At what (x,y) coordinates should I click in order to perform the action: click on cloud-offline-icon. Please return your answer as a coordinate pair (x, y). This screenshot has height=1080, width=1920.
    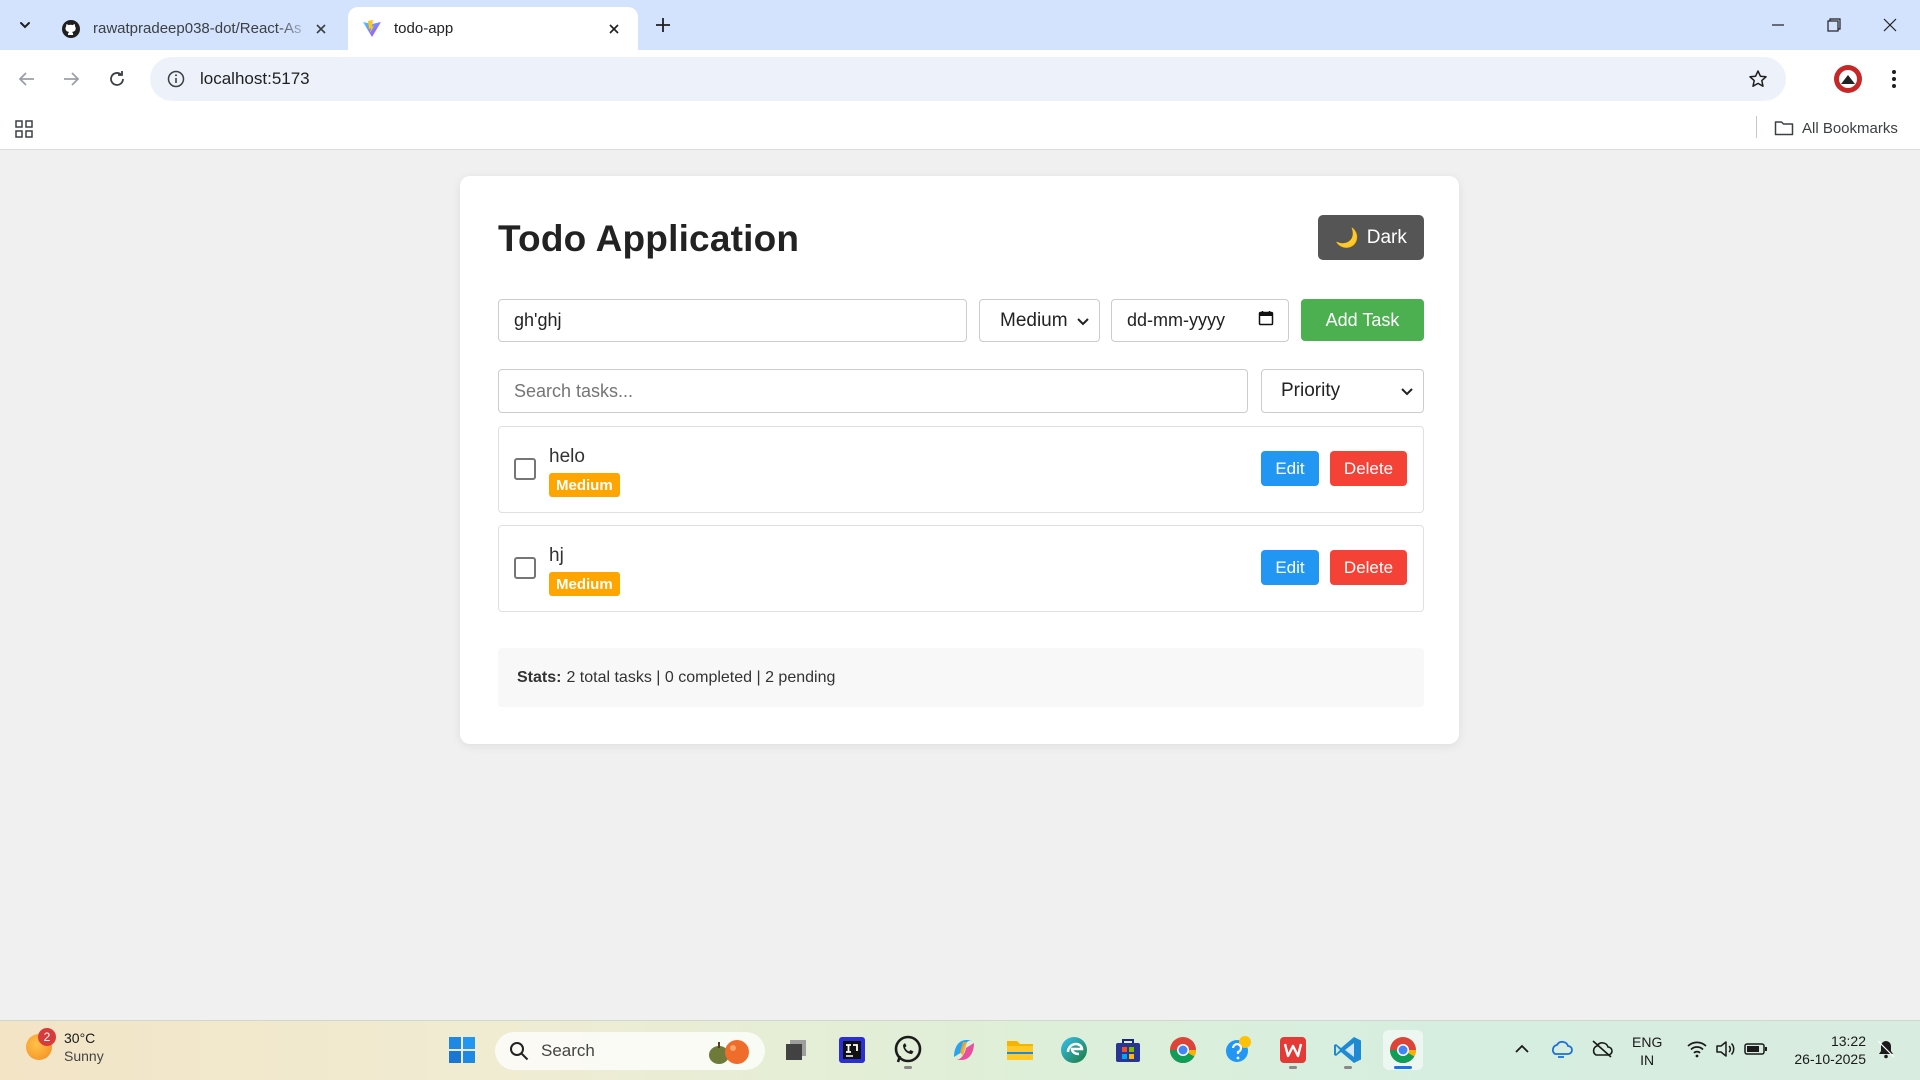
    Looking at the image, I should click on (1602, 1049).